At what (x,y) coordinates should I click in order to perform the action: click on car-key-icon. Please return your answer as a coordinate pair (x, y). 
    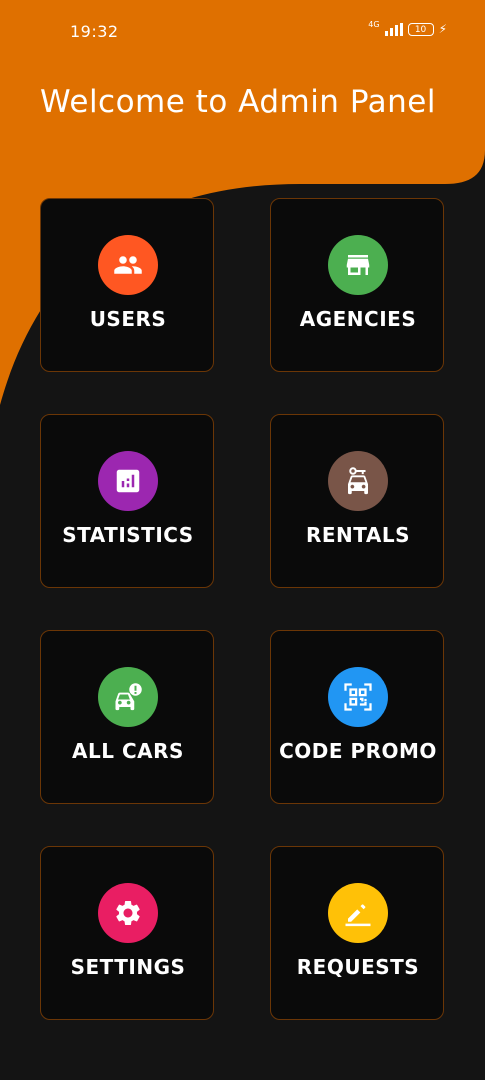
    Looking at the image, I should click on (358, 481).